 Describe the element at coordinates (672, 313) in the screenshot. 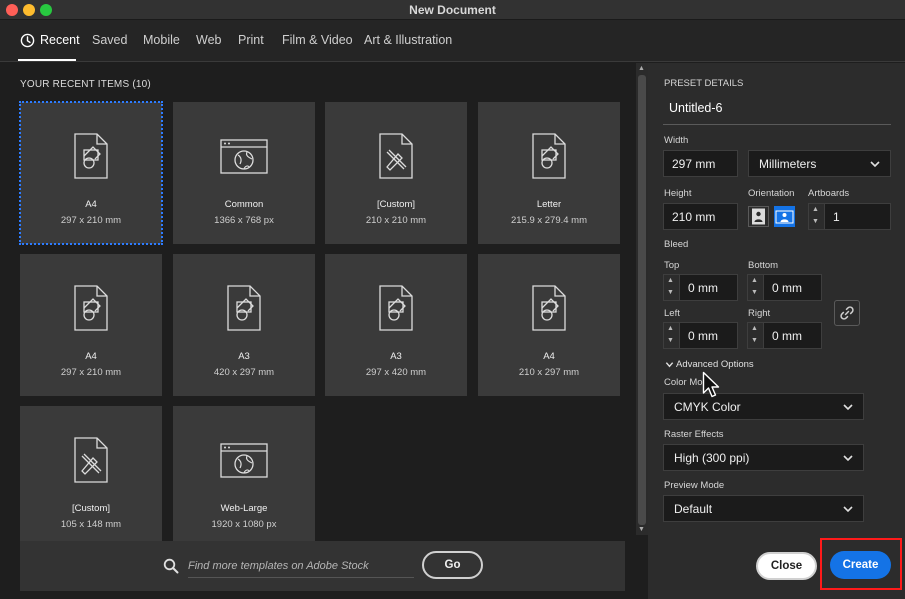

I see `bleed-left-label: Left` at that location.